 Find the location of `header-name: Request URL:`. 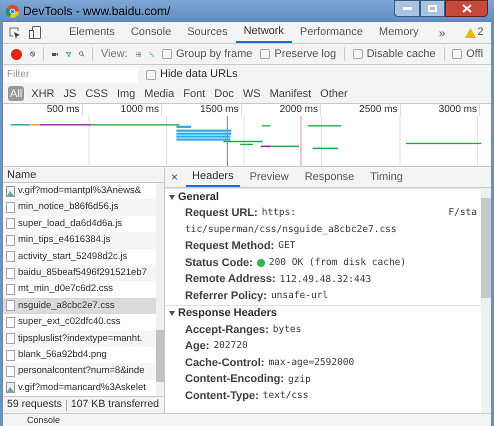

header-name: Request URL: is located at coordinates (221, 214).